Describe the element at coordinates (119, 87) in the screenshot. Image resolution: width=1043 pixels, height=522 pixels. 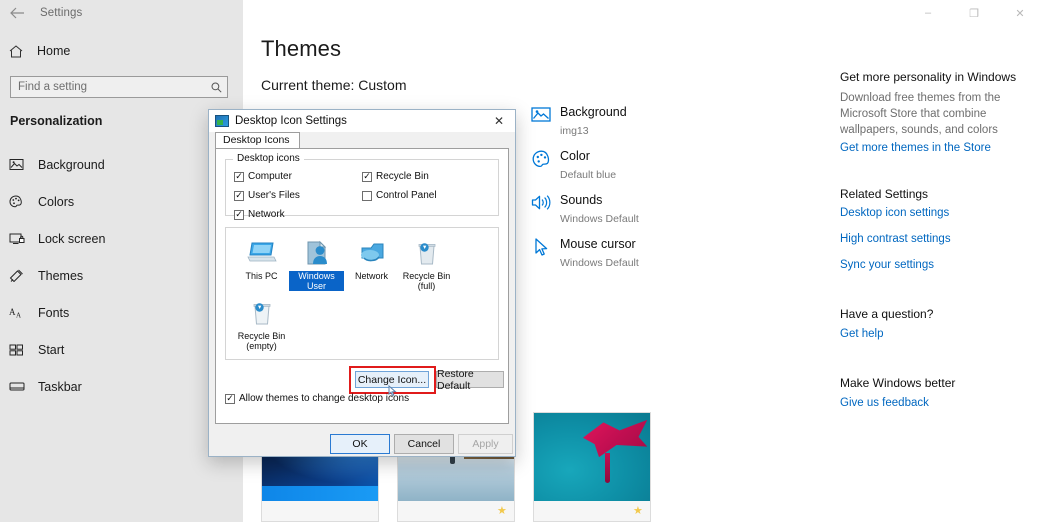
I see `search-input: Find a setting` at that location.